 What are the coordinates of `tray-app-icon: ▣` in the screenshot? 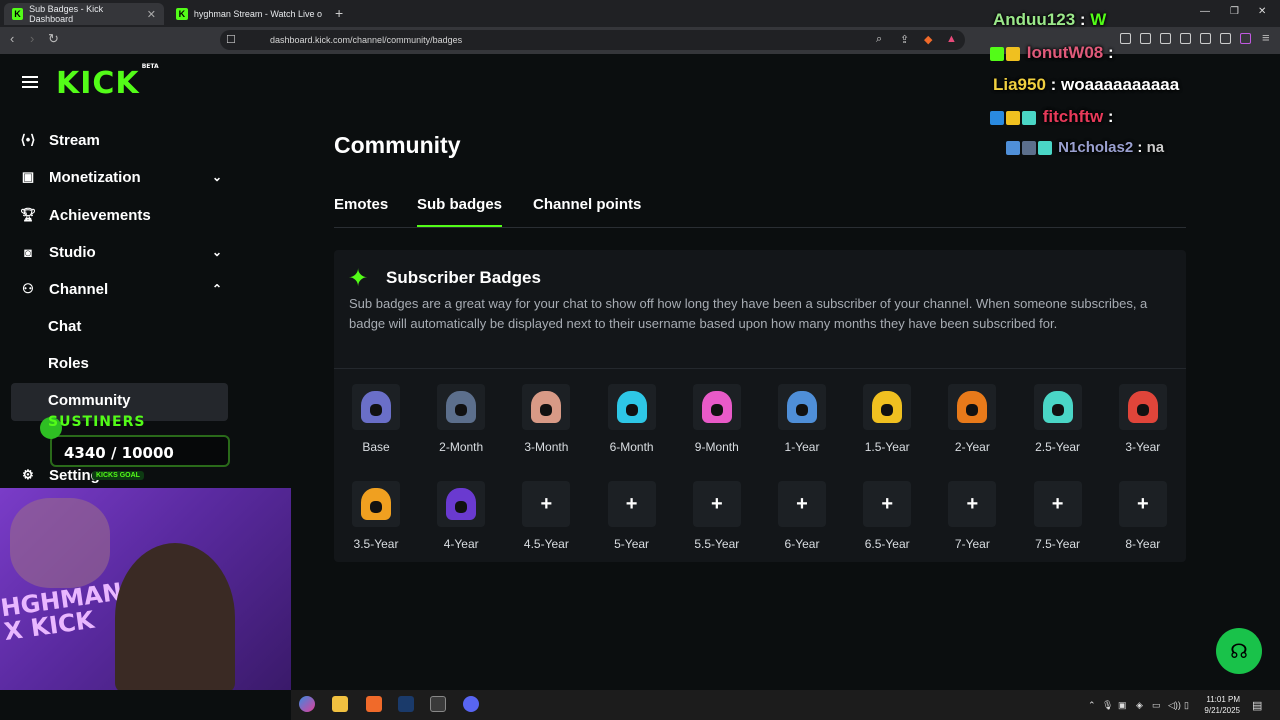 It's located at (1122, 705).